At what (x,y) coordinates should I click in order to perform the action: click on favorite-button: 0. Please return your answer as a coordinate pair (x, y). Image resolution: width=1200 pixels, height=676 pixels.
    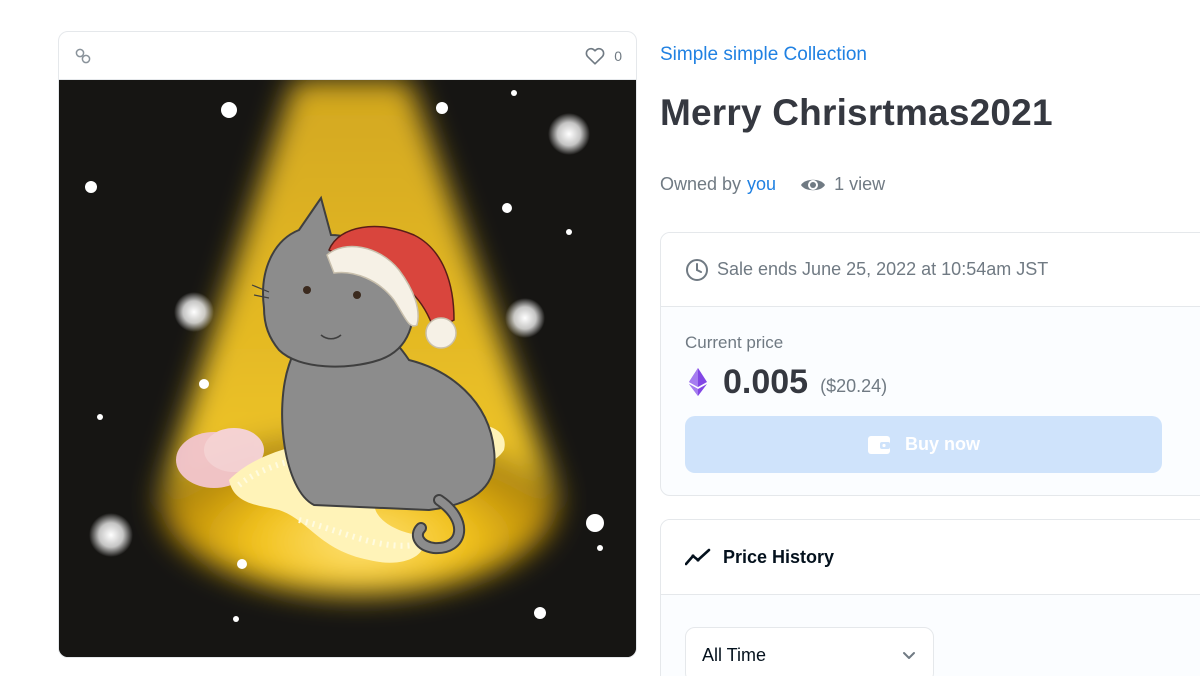
    Looking at the image, I should click on (603, 56).